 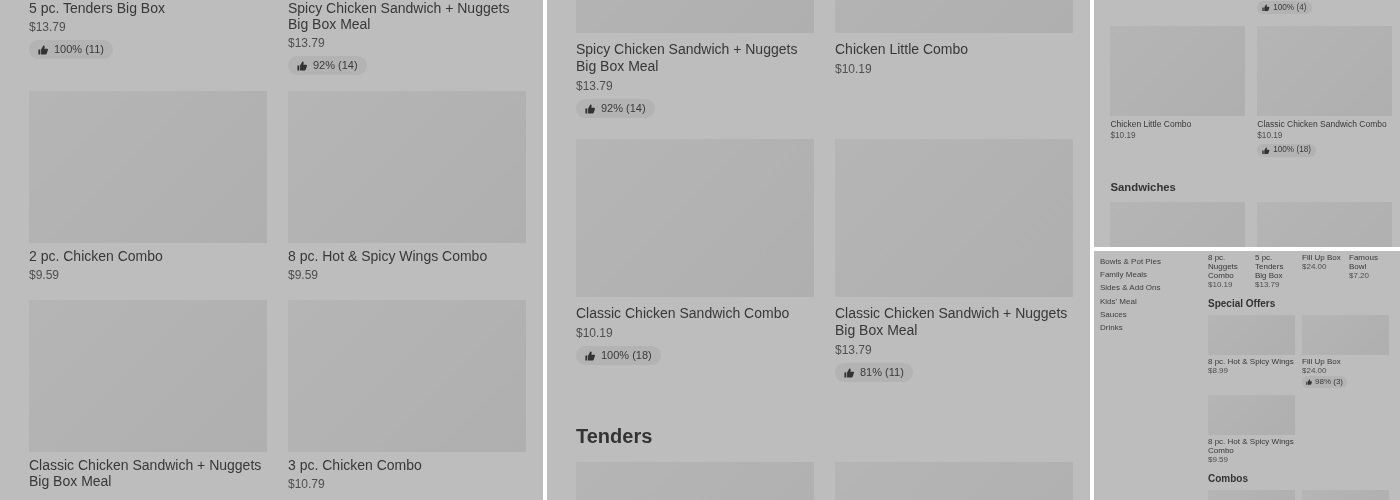 I want to click on section-heading: Special Offers, so click(x=1242, y=304).